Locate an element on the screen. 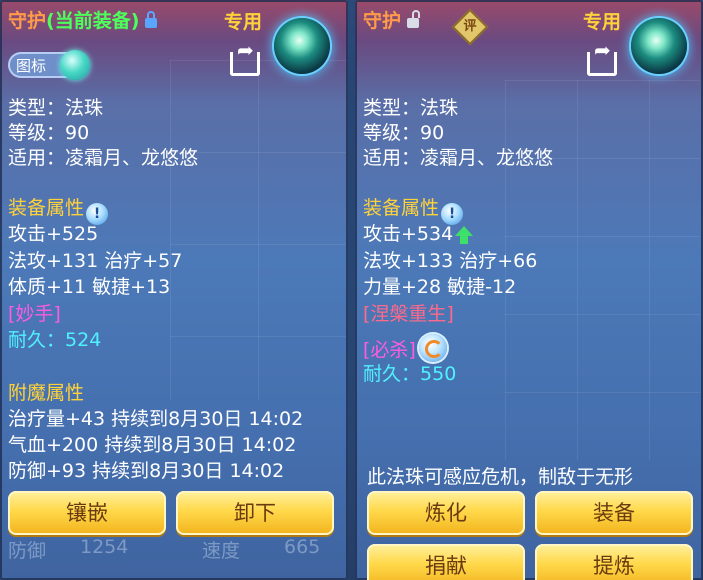  special-skill-tag: [妙手] is located at coordinates (34, 314).